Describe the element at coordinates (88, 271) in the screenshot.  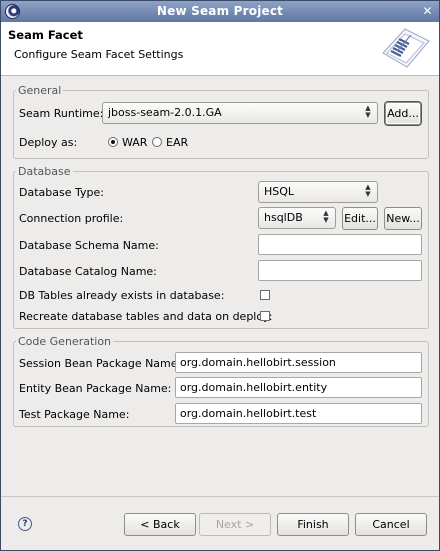
I see `catalog-name-label: Database Catalog Name:` at that location.